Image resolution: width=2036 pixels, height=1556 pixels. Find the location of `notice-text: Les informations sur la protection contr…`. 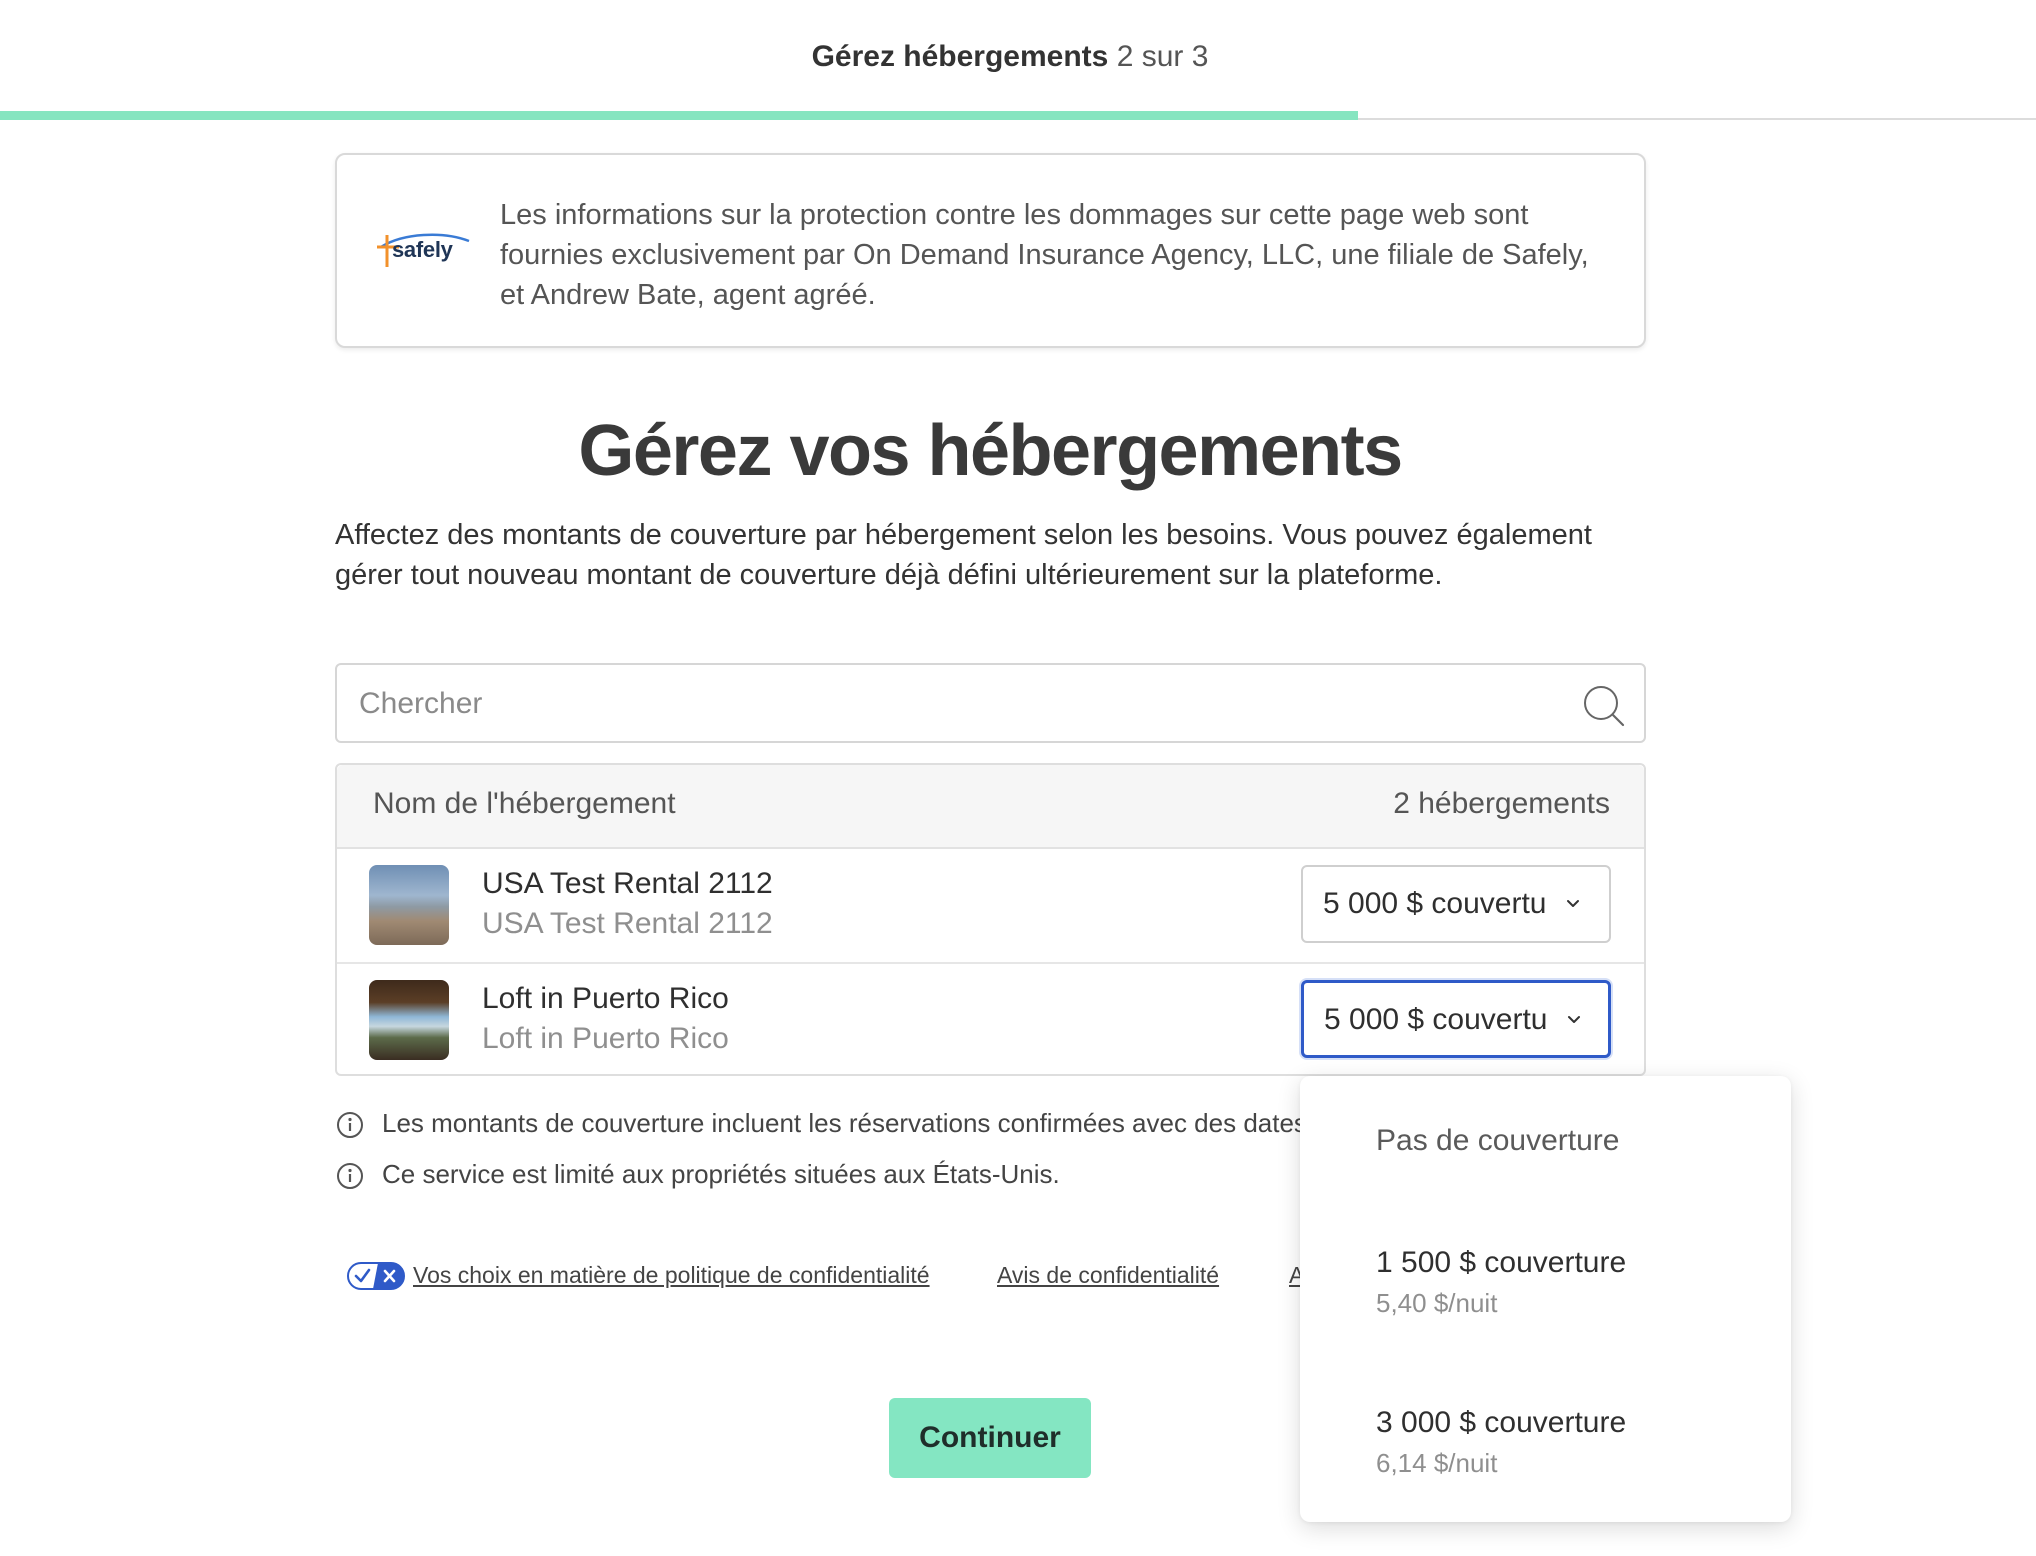

notice-text: Les informations sur la protection contr… is located at coordinates (1044, 255).